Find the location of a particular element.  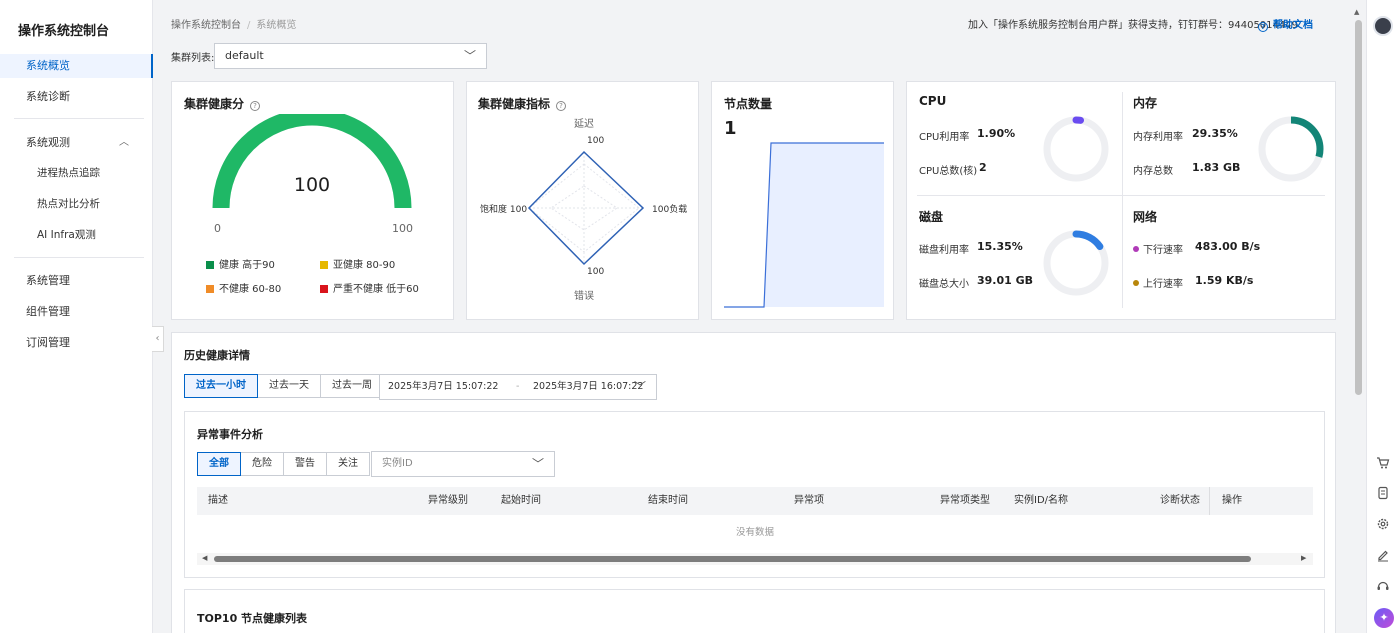

top10-panel: TOP10 节点健康列表 is located at coordinates (754, 611).